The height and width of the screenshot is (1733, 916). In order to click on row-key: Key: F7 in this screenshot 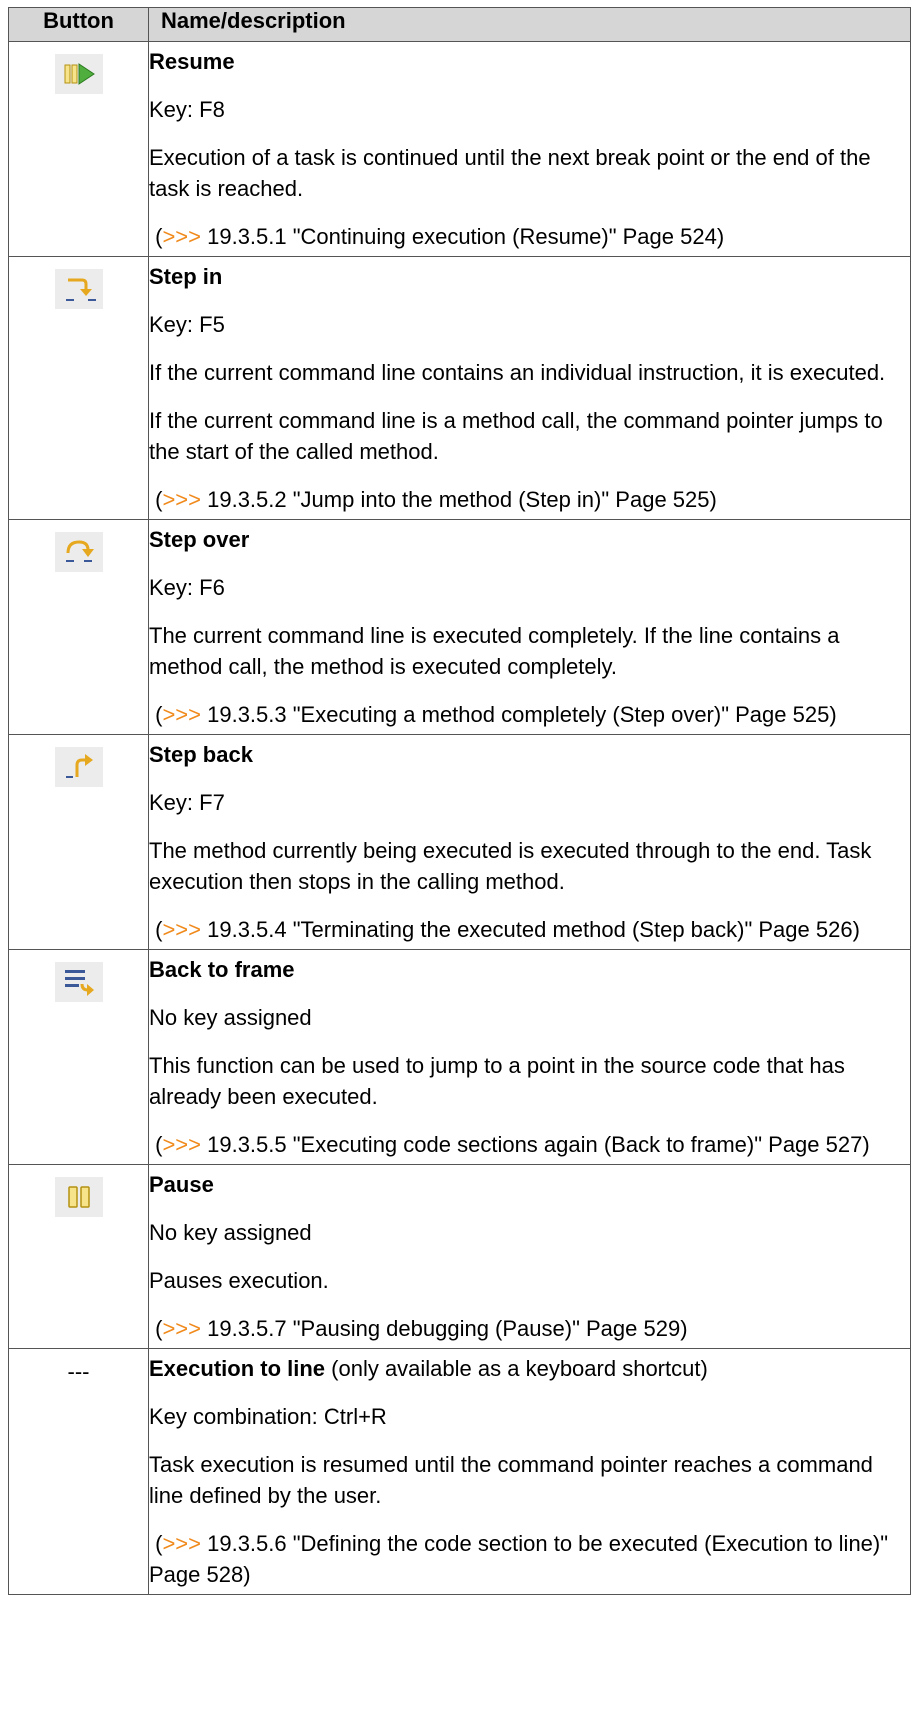, I will do `click(187, 802)`.